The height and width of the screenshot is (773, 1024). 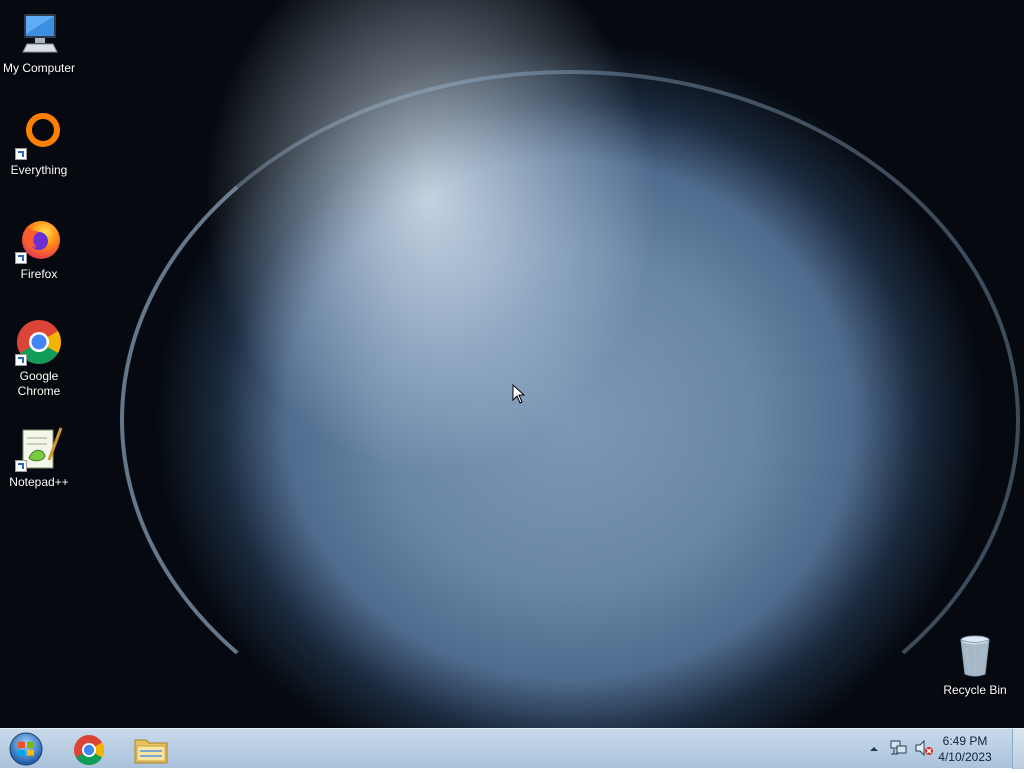 I want to click on desktop-icon-recycle-bin: Recycle Bin, so click(x=975, y=665).